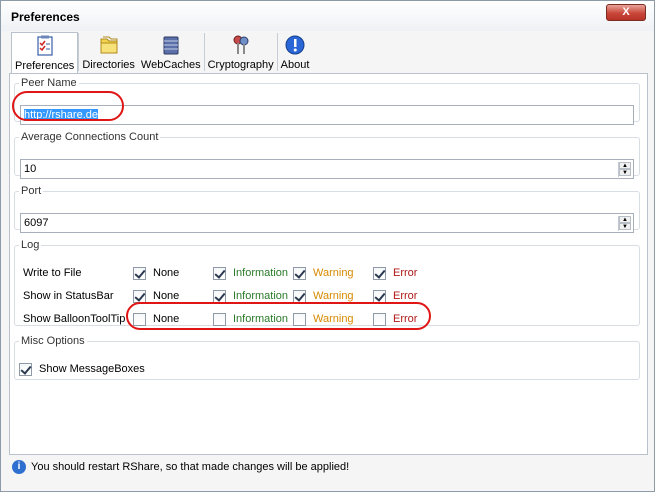  Describe the element at coordinates (53, 341) in the screenshot. I see `misc-options-legend: Misc Options` at that location.